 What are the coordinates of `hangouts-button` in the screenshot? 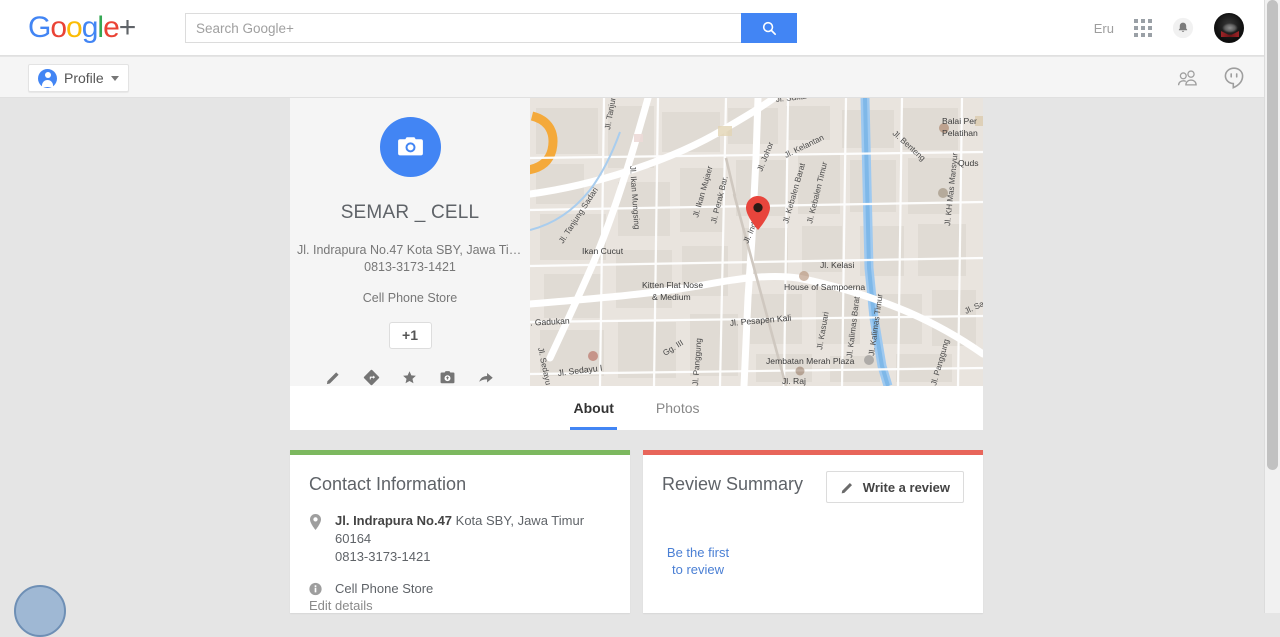 It's located at (1234, 77).